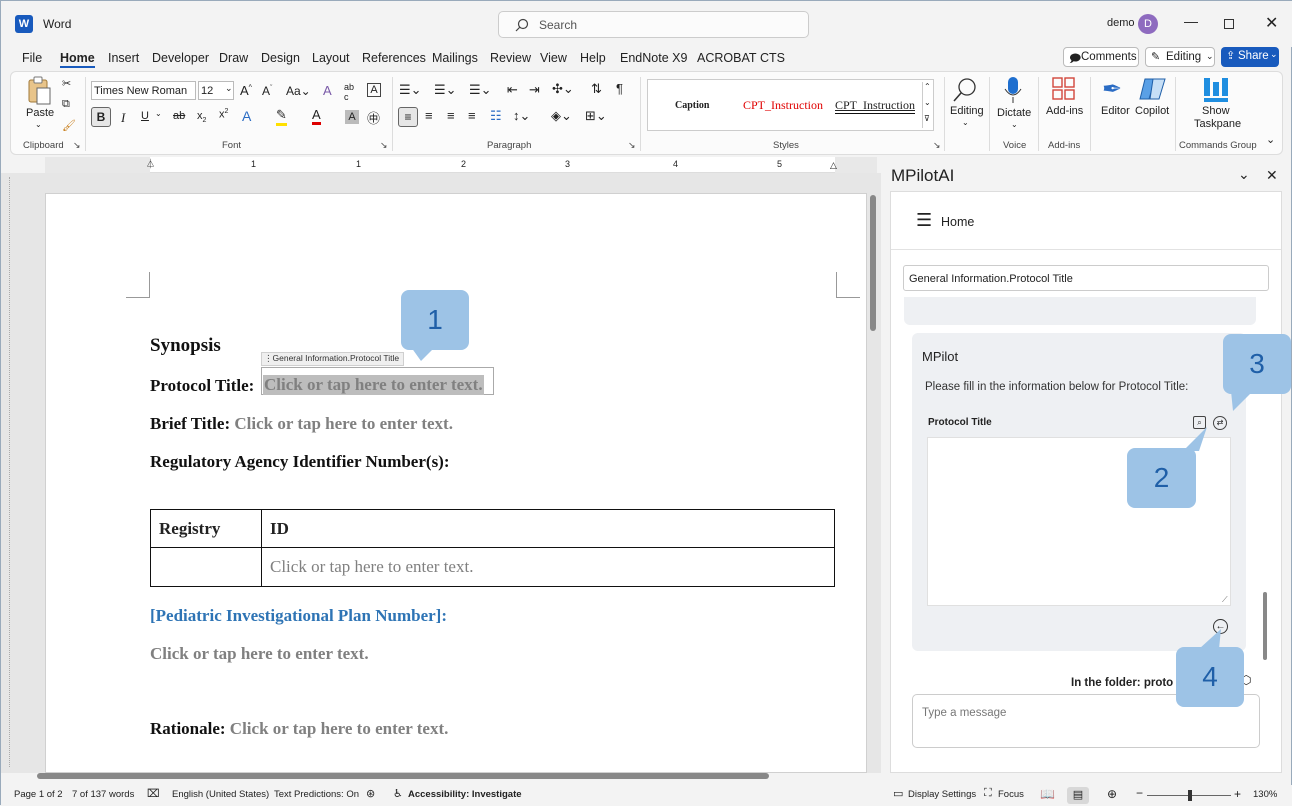 The width and height of the screenshot is (1292, 806). Describe the element at coordinates (455, 58) in the screenshot. I see `menu-mailings: Mailings` at that location.